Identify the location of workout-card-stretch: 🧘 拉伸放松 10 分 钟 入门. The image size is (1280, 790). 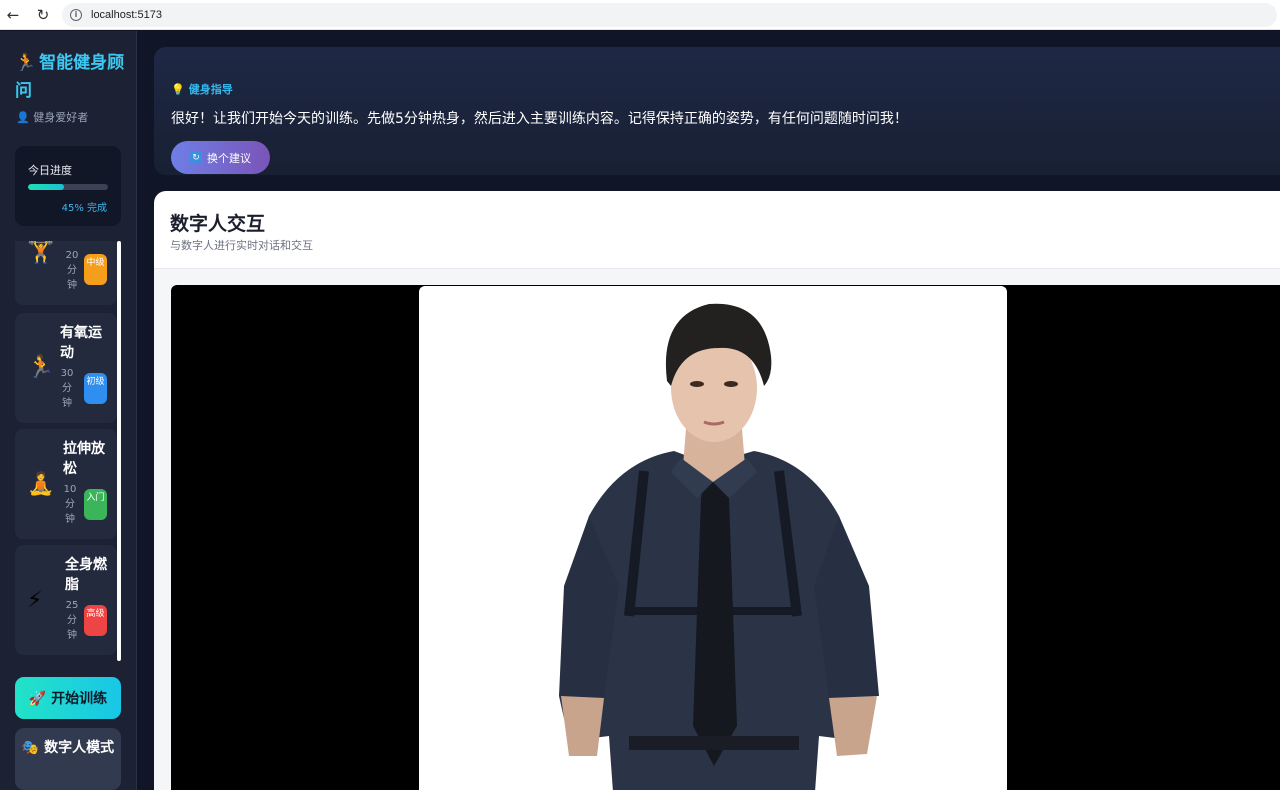
(66, 484).